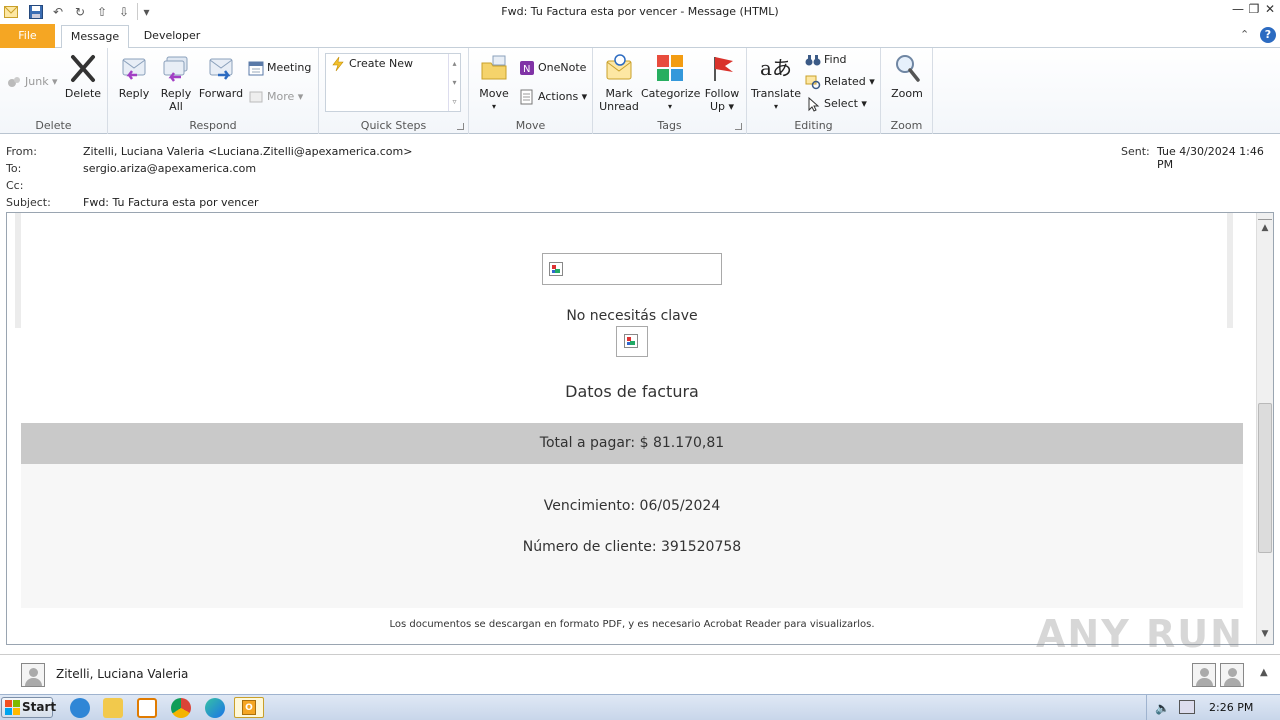 The image size is (1280, 720). I want to click on delete-button: Delete, so click(83, 76).